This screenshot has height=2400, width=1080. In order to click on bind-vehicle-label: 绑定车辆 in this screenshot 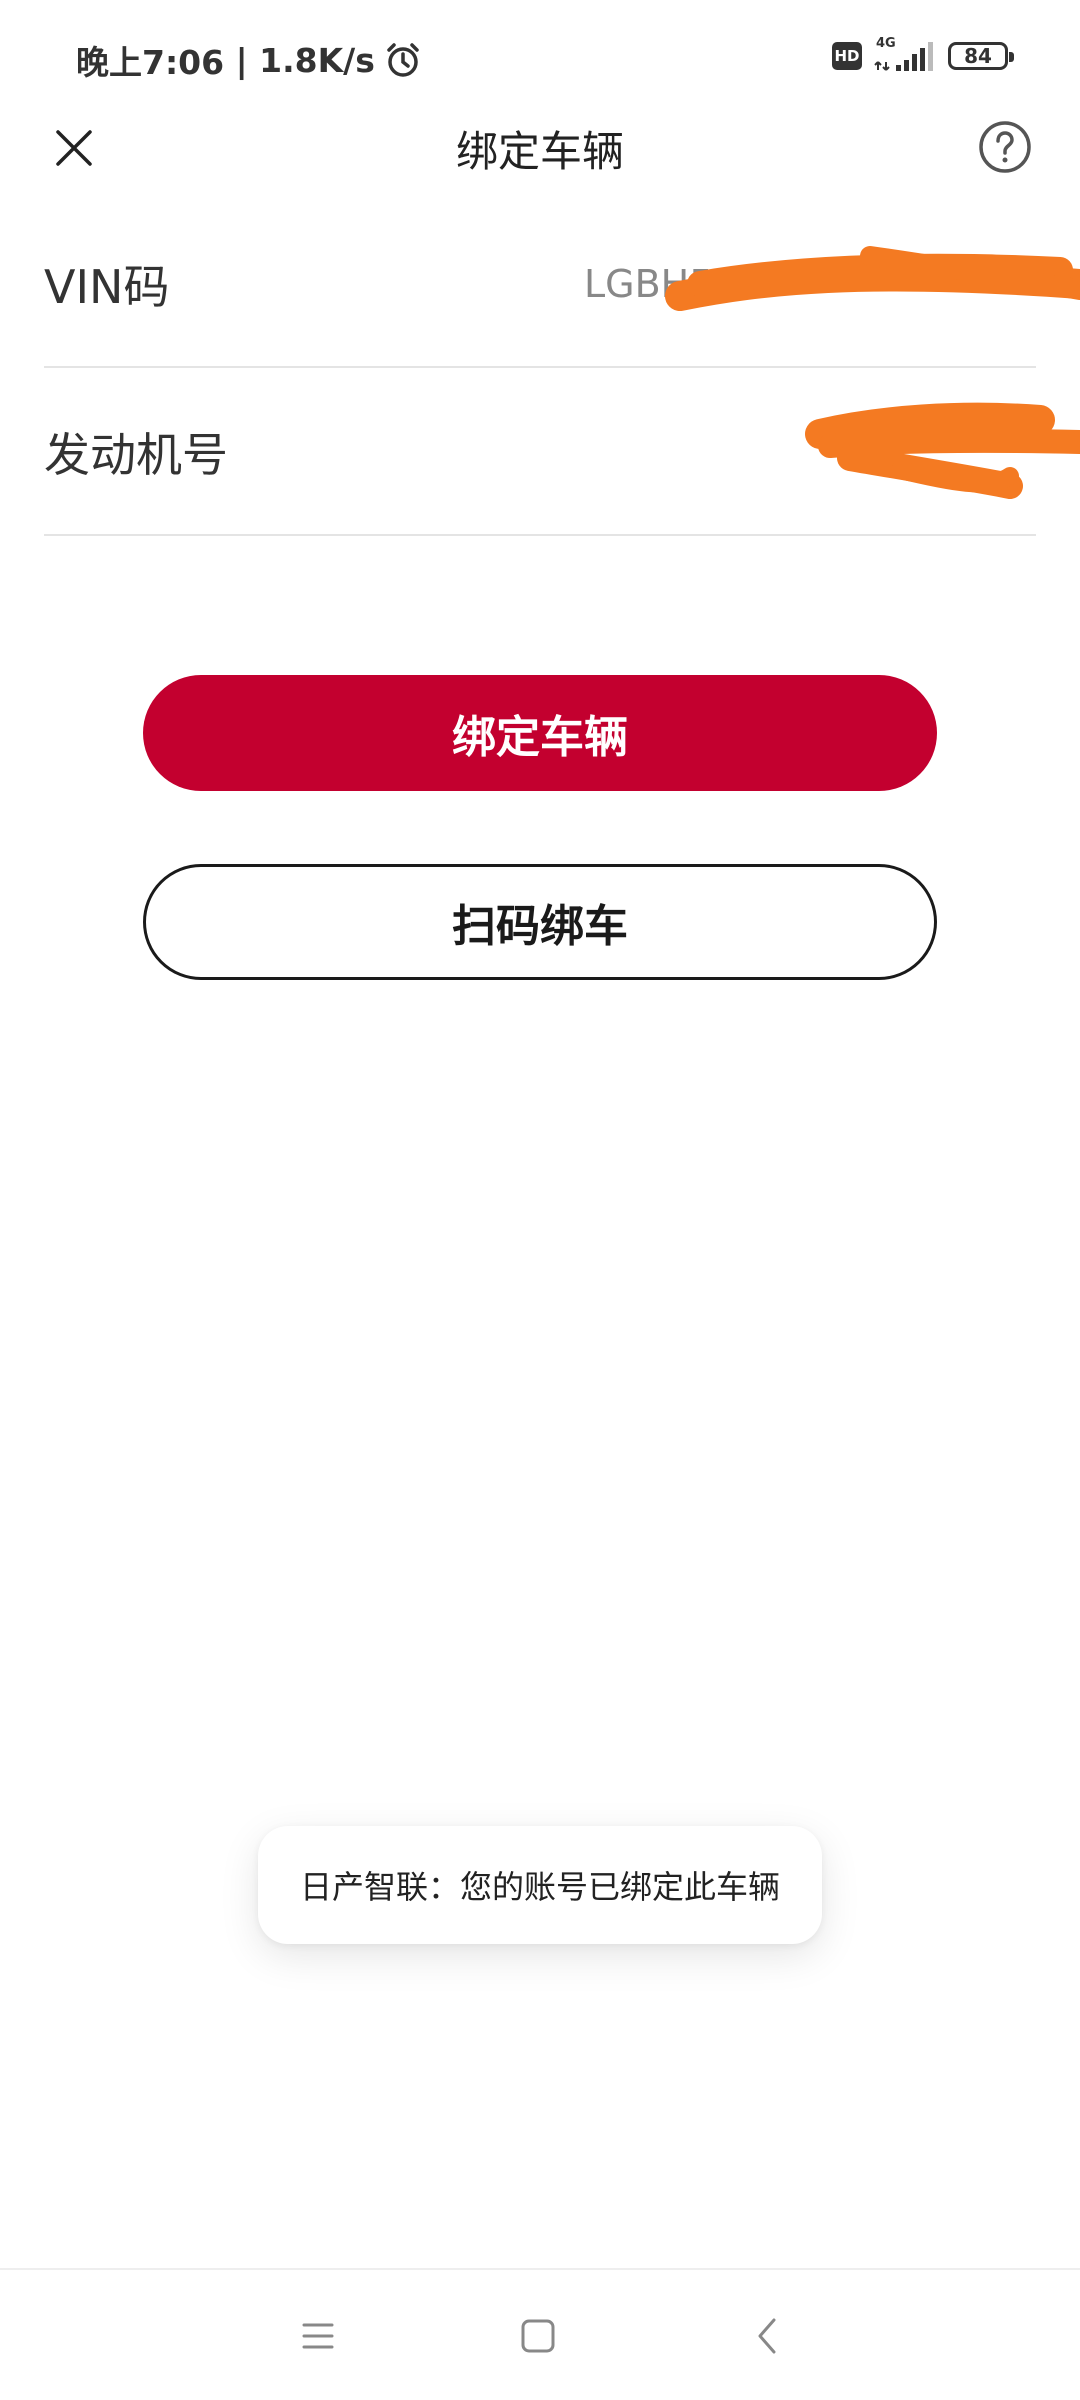, I will do `click(540, 737)`.